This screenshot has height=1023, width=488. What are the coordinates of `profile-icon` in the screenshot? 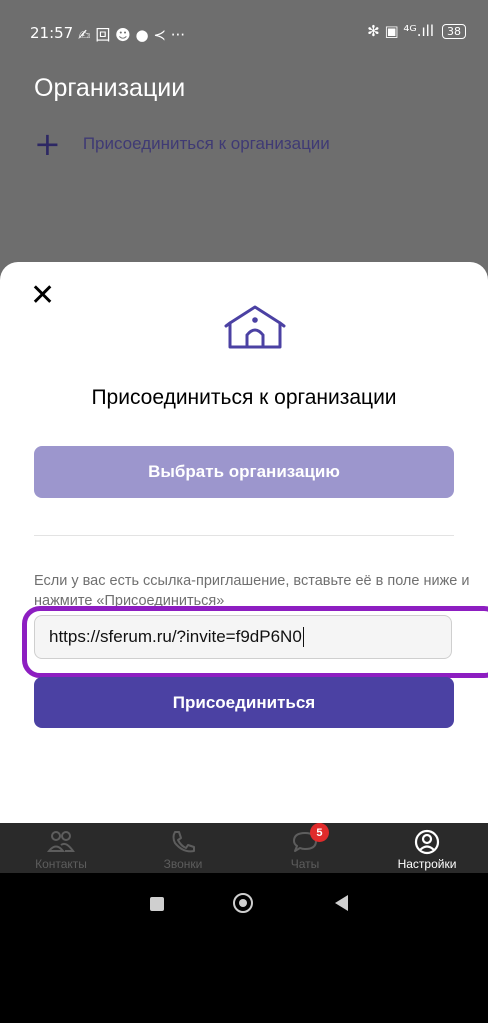 It's located at (427, 842).